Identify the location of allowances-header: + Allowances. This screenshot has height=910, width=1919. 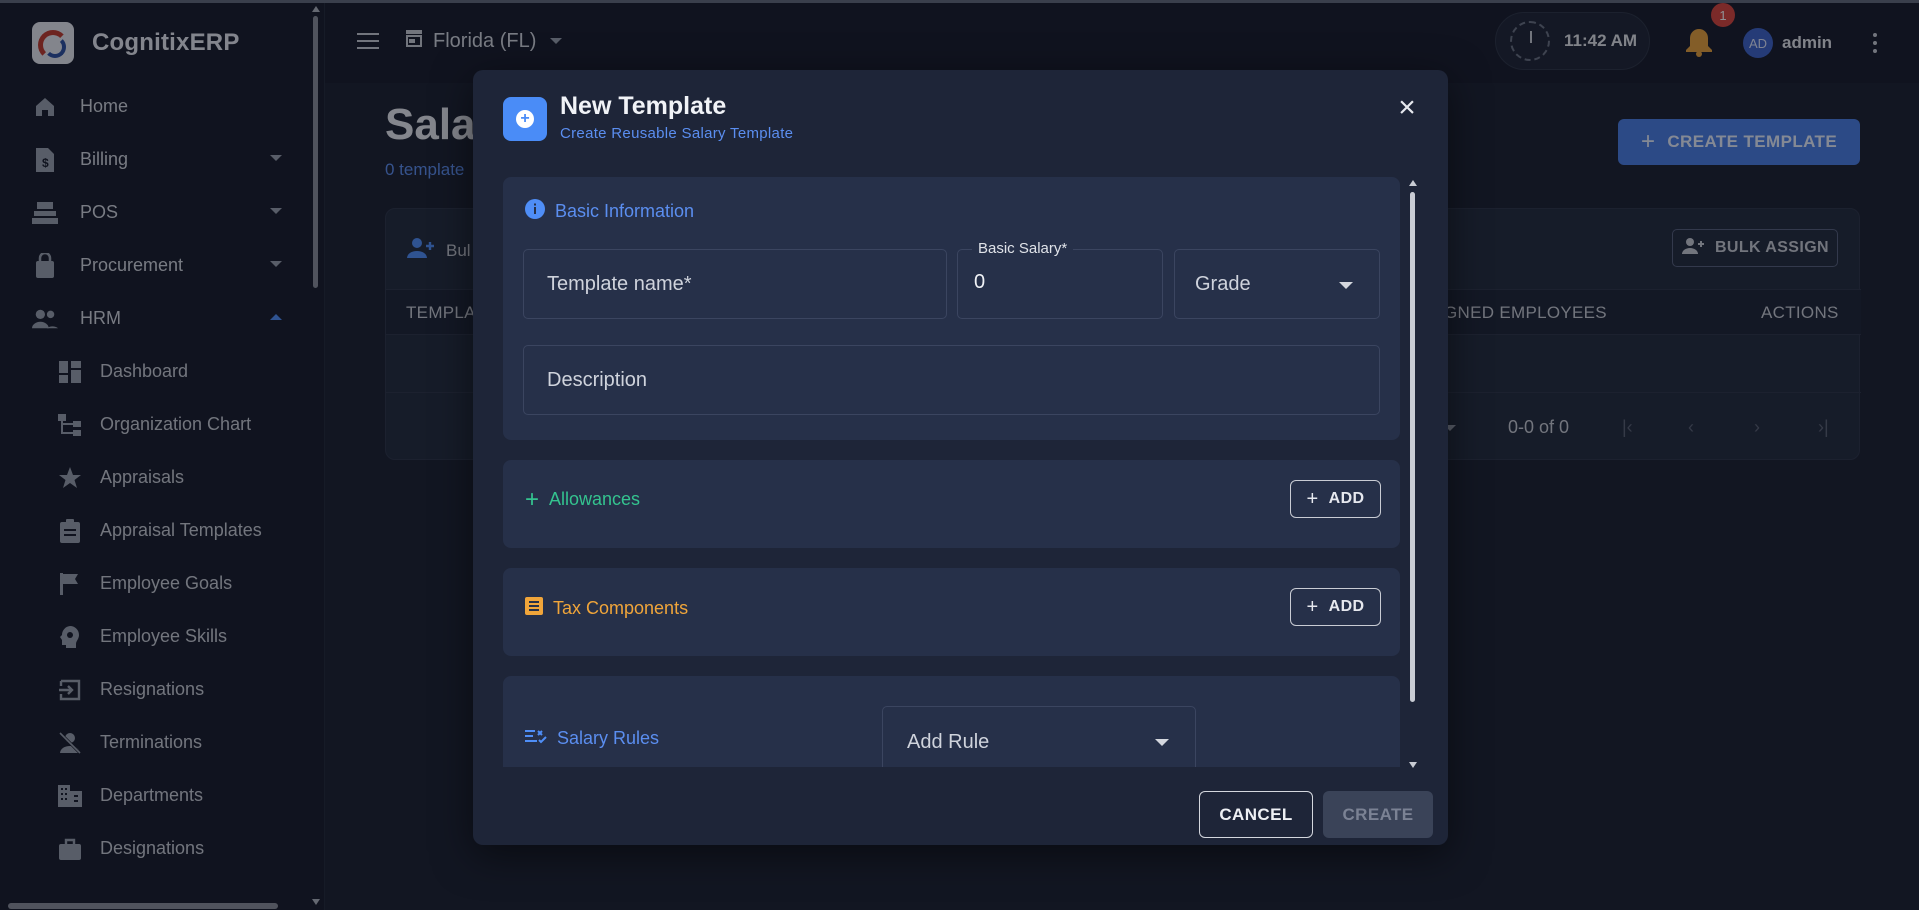
(583, 499).